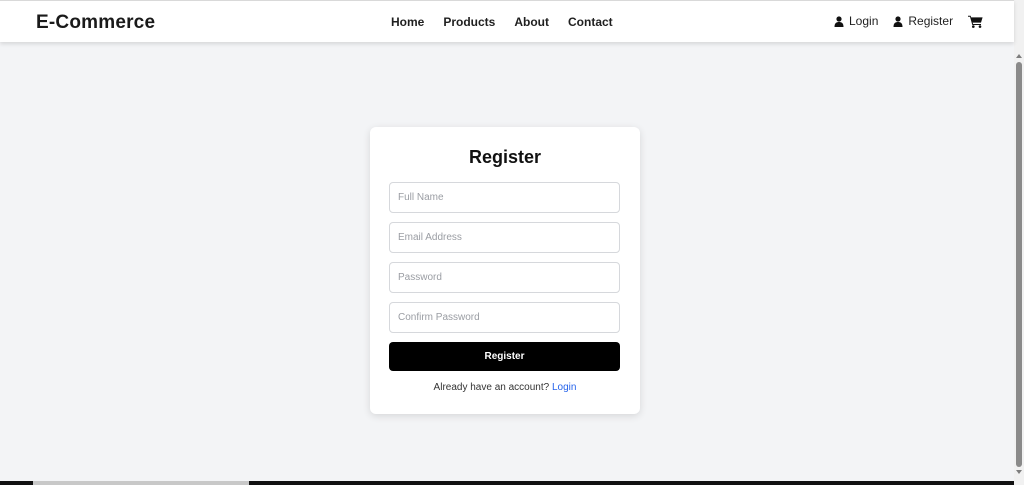 This screenshot has height=485, width=1024. What do you see at coordinates (504, 356) in the screenshot?
I see `register-submit-button: Register` at bounding box center [504, 356].